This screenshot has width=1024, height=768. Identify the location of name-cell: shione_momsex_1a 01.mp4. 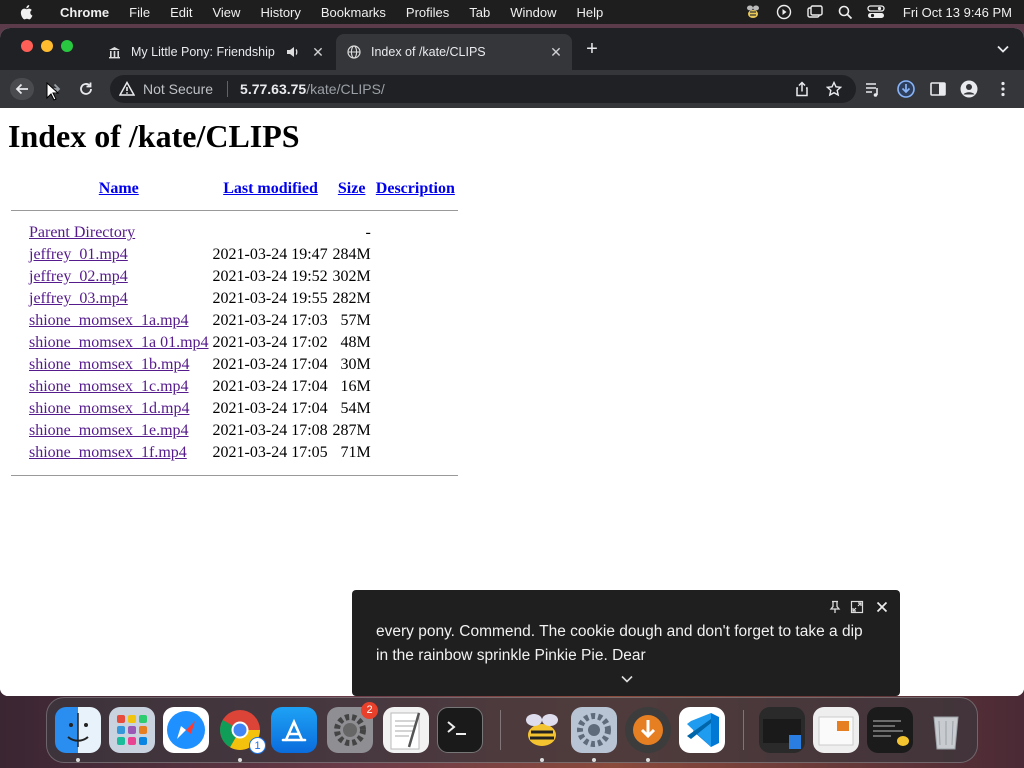
(119, 343).